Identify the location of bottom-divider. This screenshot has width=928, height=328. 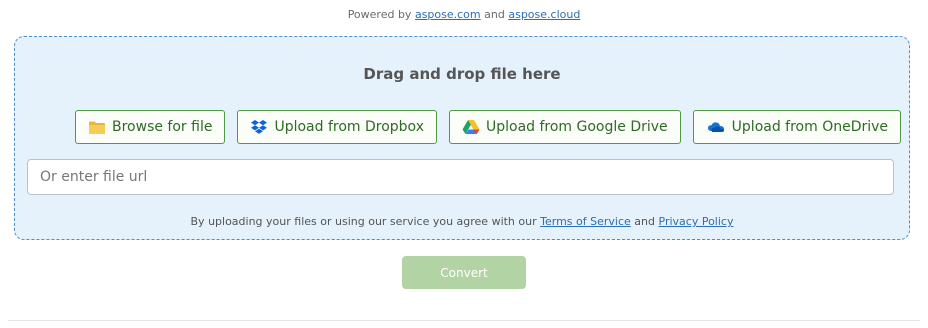
(464, 320).